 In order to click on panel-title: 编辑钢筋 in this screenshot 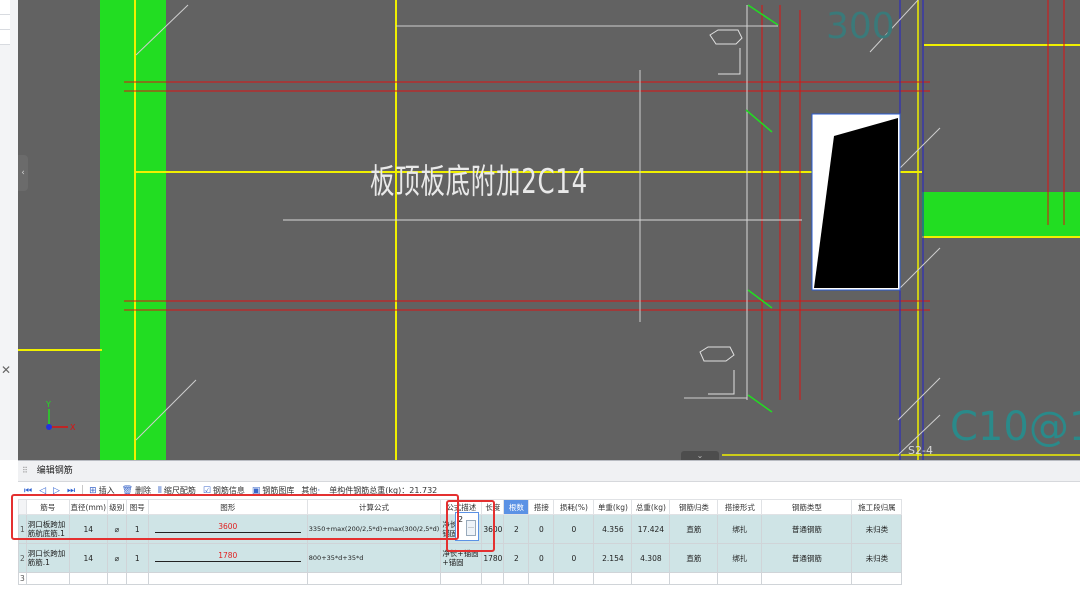, I will do `click(54, 471)`.